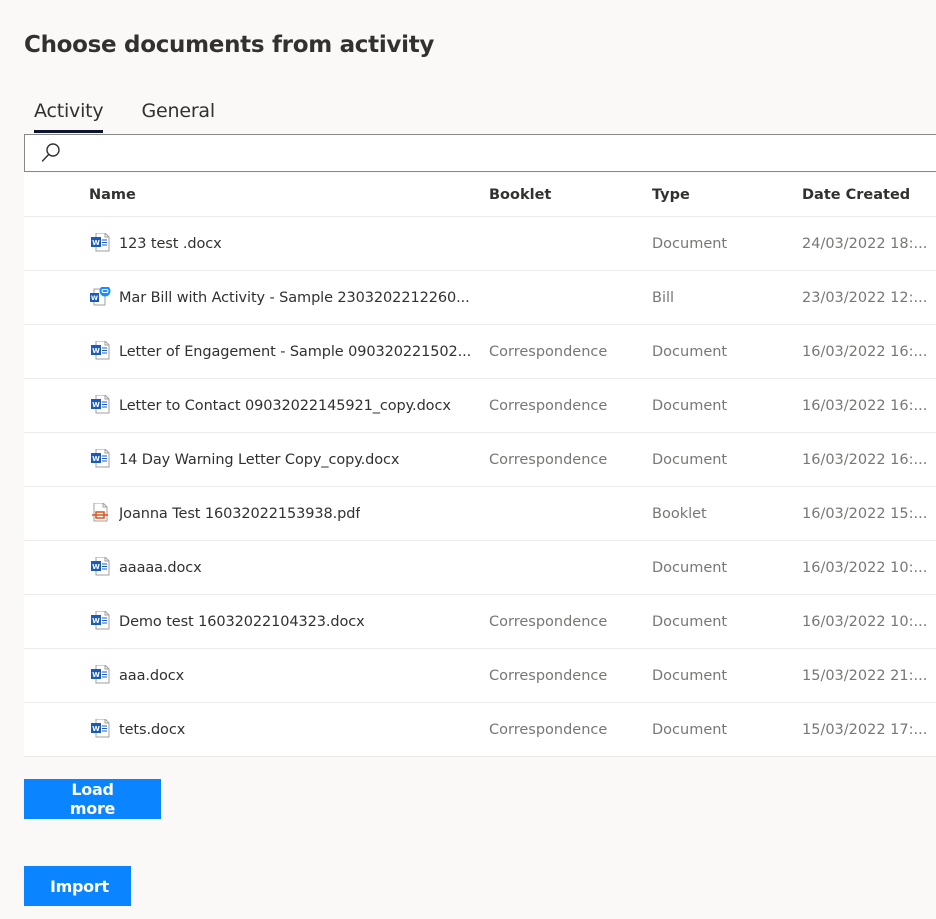 The height and width of the screenshot is (919, 936). I want to click on load-more-button: Load more, so click(92, 799).